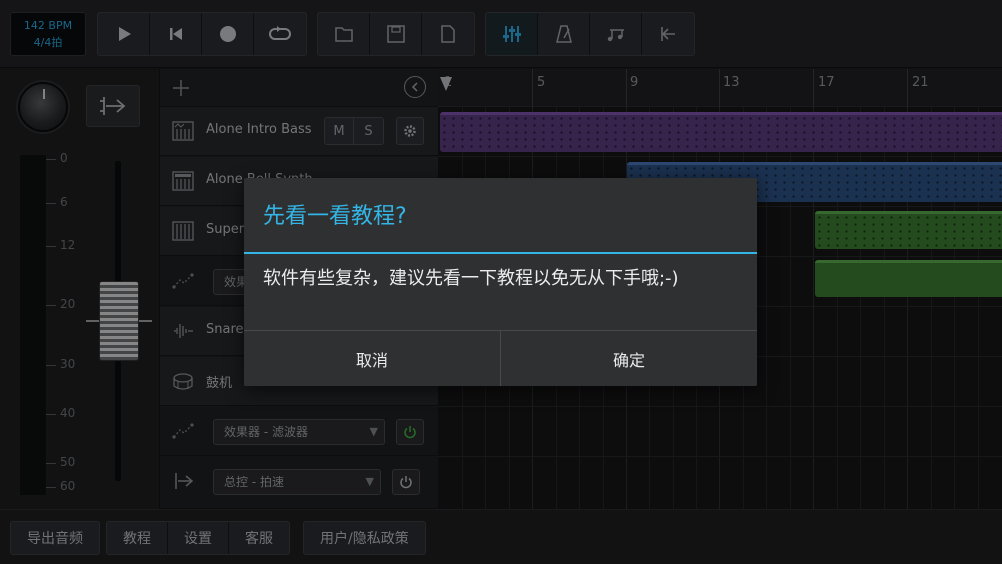 The height and width of the screenshot is (564, 1002). What do you see at coordinates (500, 253) in the screenshot?
I see `dialog-divider` at bounding box center [500, 253].